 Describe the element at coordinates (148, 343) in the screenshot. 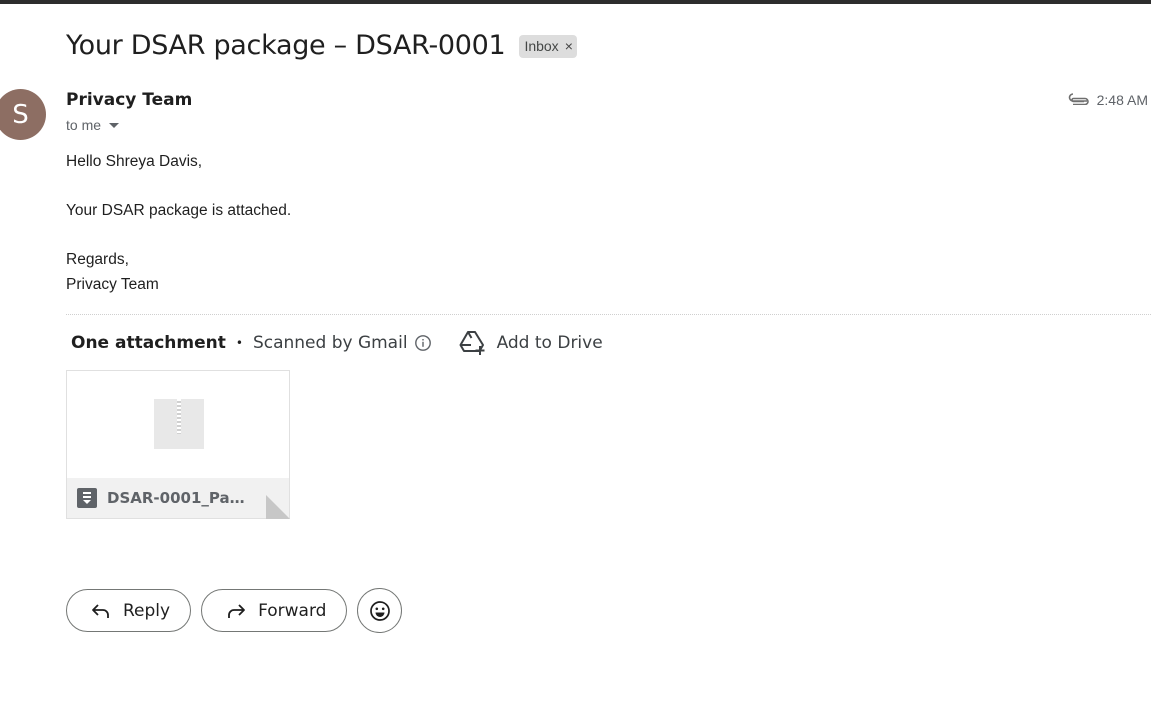

I see `attachment-count: One attachment` at that location.